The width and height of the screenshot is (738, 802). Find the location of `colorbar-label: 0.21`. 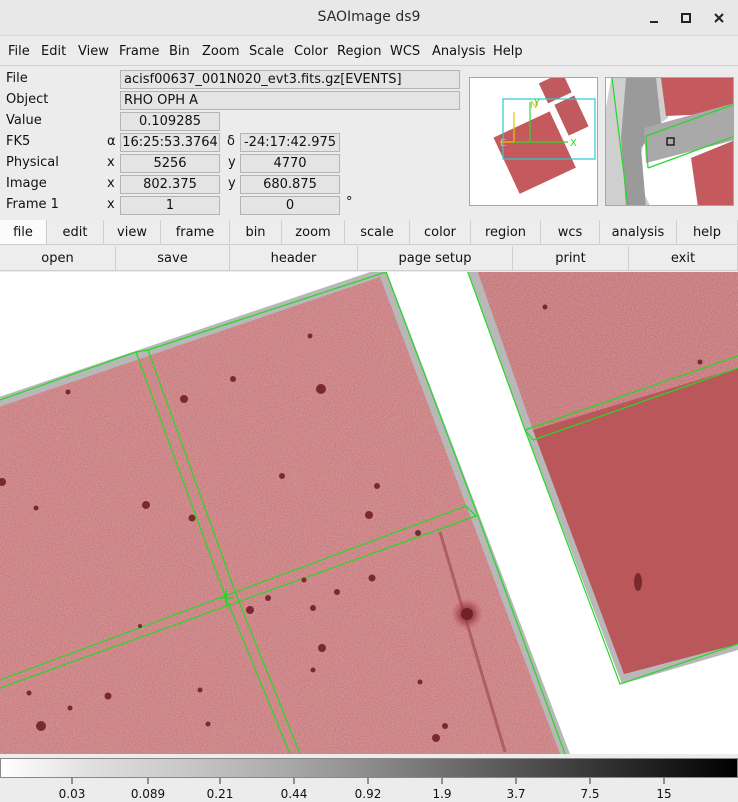

colorbar-label: 0.21 is located at coordinates (220, 794).